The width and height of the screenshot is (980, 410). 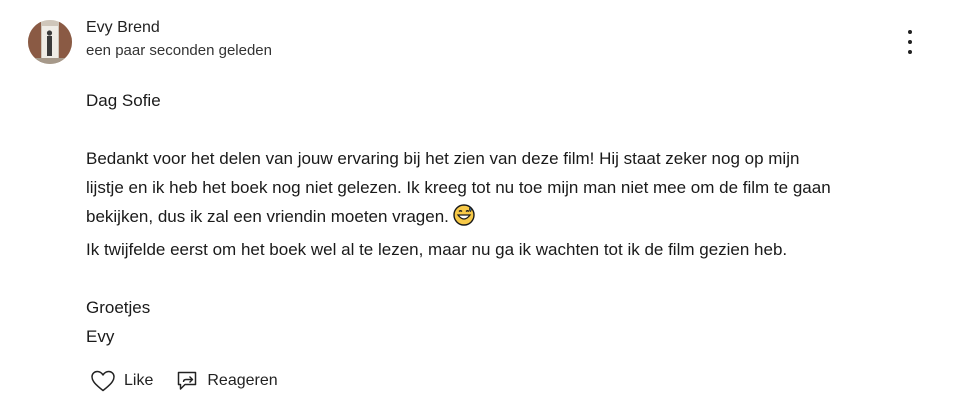 What do you see at coordinates (910, 32) in the screenshot?
I see `more-vertical-icon` at bounding box center [910, 32].